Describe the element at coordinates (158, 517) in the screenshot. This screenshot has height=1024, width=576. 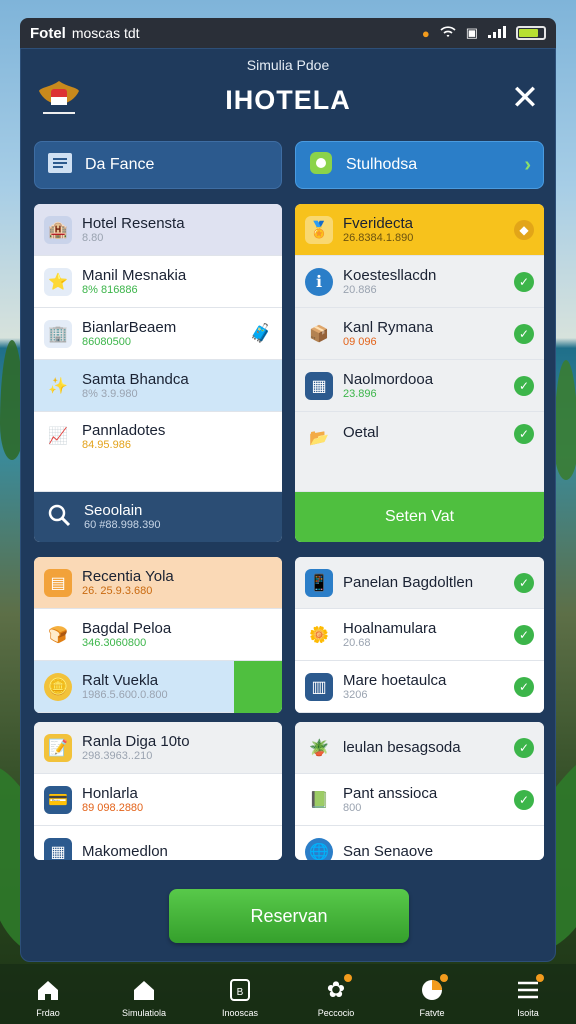
I see `search-row: Seoolain 60 #88.998.390` at that location.